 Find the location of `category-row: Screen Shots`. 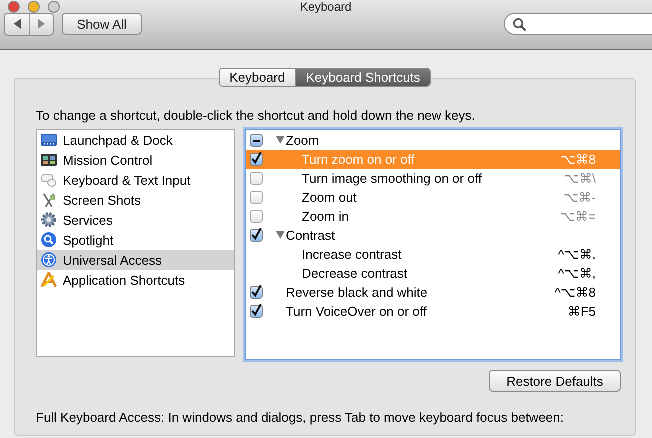

category-row: Screen Shots is located at coordinates (135, 200).